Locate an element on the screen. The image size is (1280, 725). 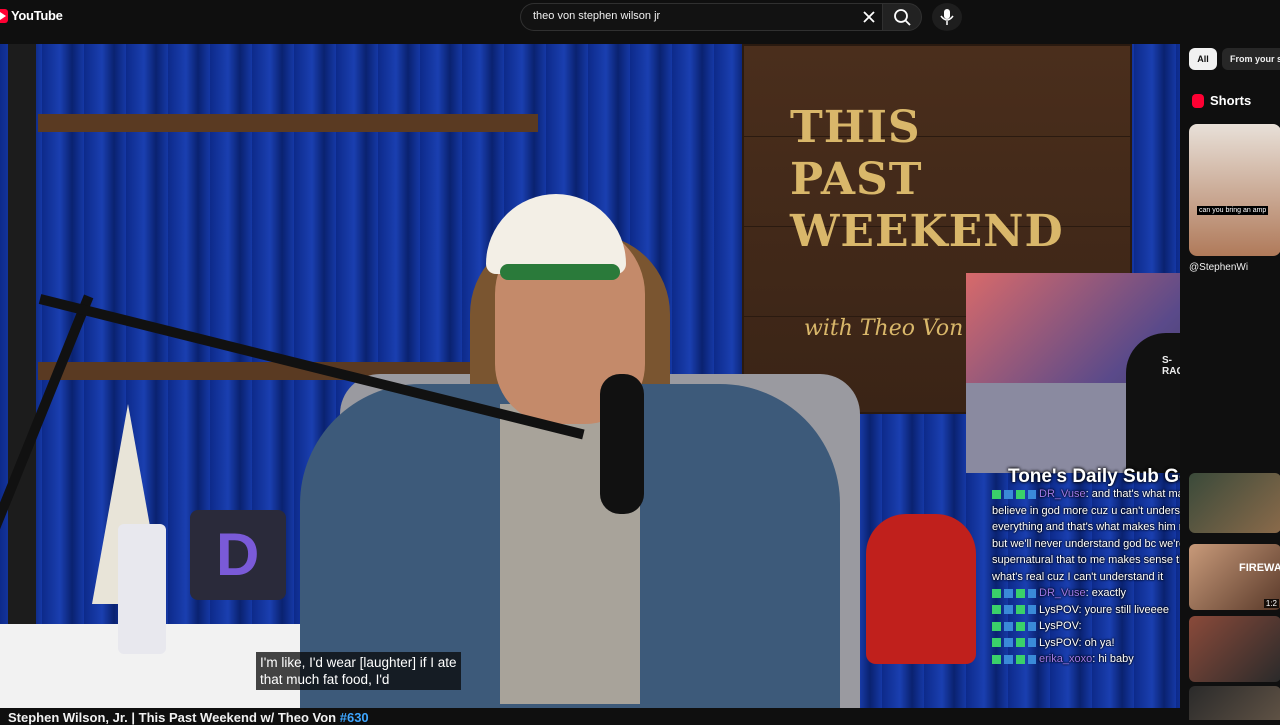
search-button is located at coordinates (902, 17).